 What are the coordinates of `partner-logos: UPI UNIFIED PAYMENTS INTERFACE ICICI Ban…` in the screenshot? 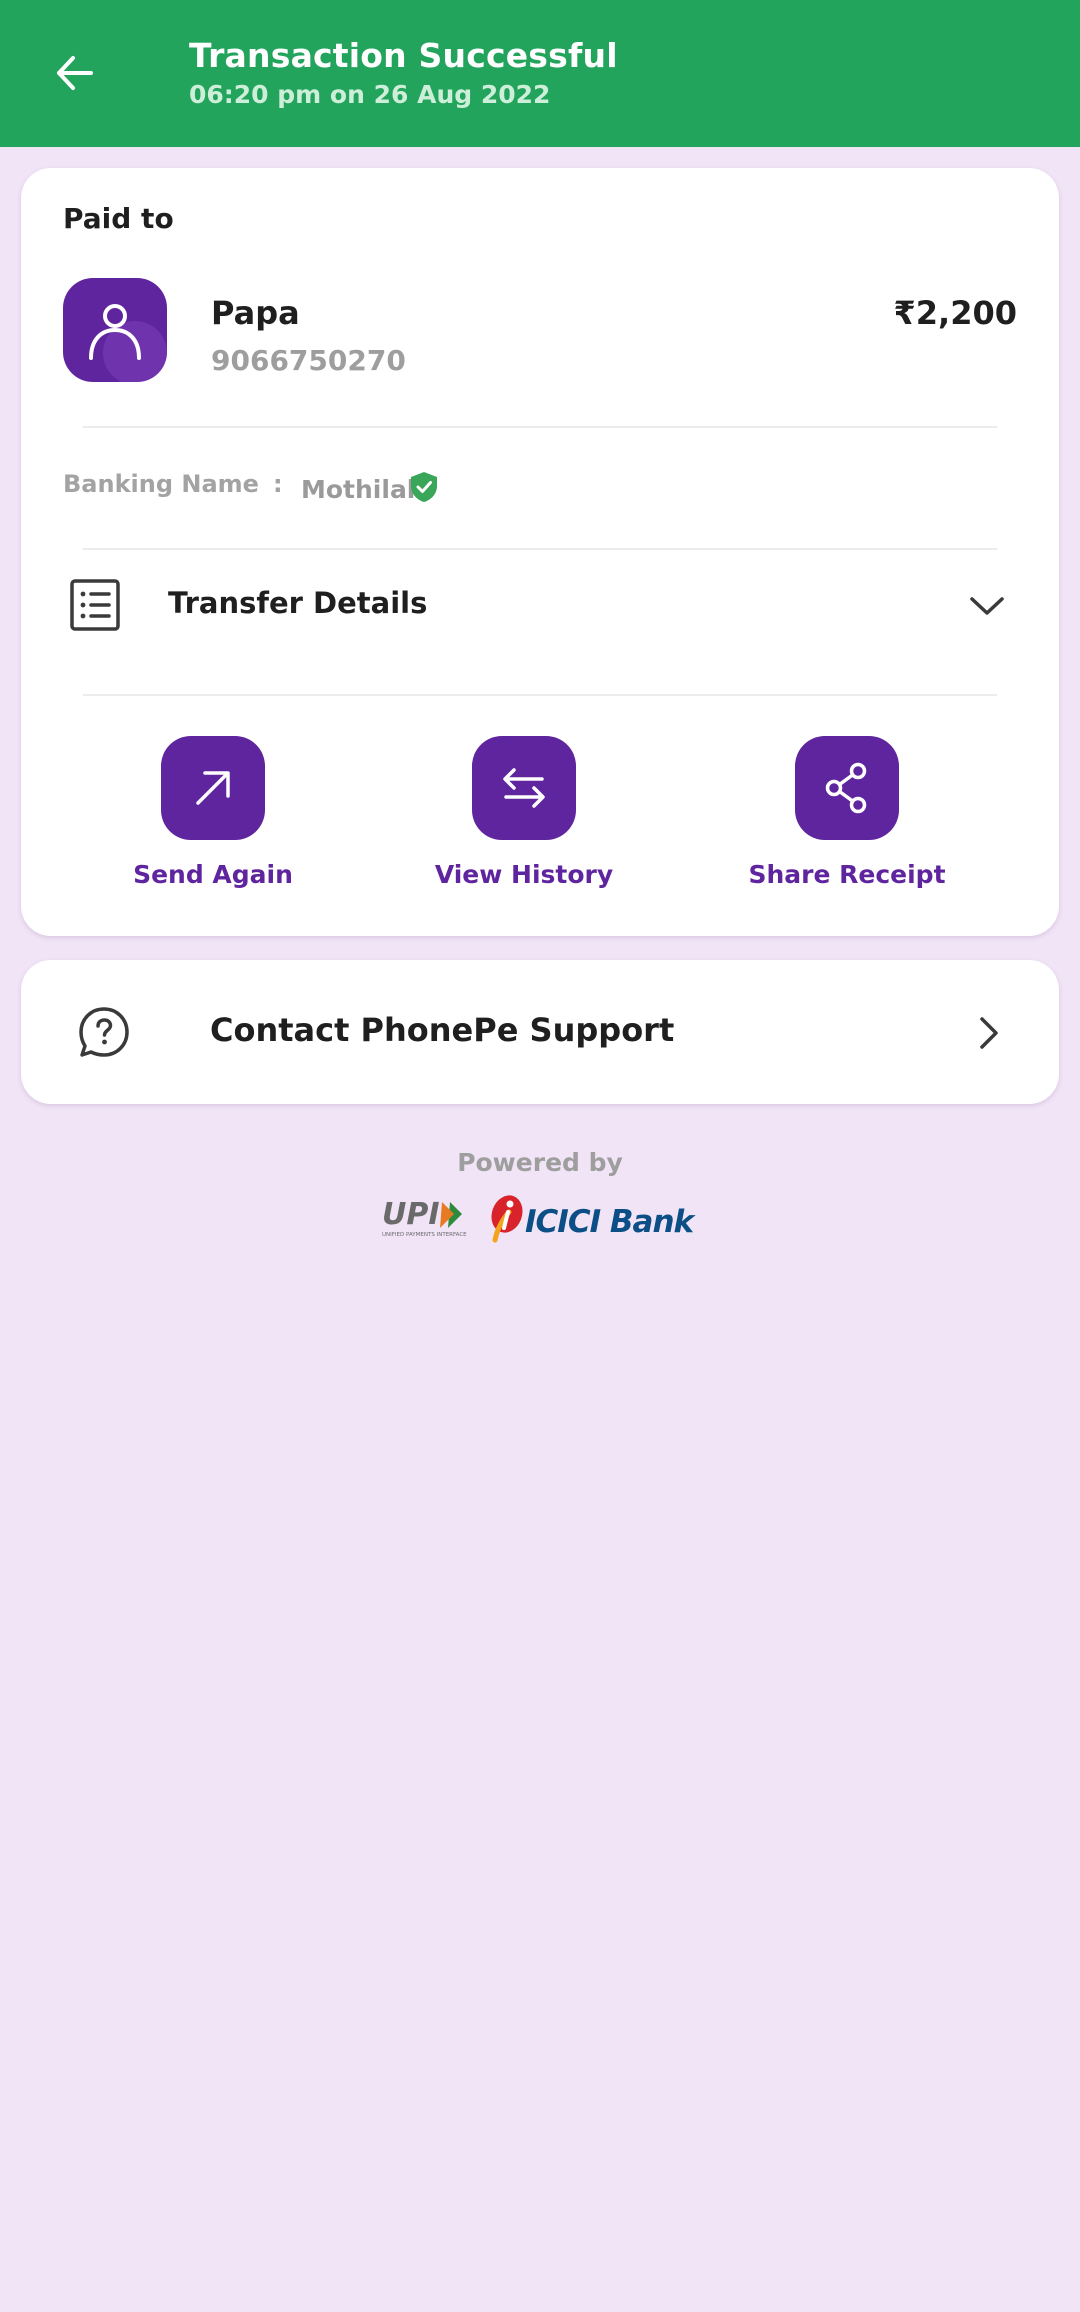 It's located at (540, 1218).